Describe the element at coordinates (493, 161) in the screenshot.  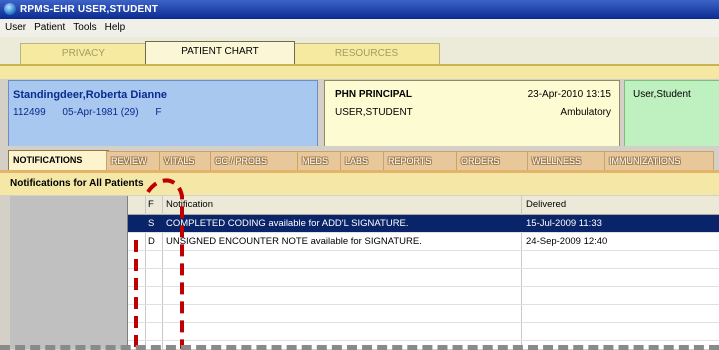
I see `tab-orders: ORDERS` at that location.